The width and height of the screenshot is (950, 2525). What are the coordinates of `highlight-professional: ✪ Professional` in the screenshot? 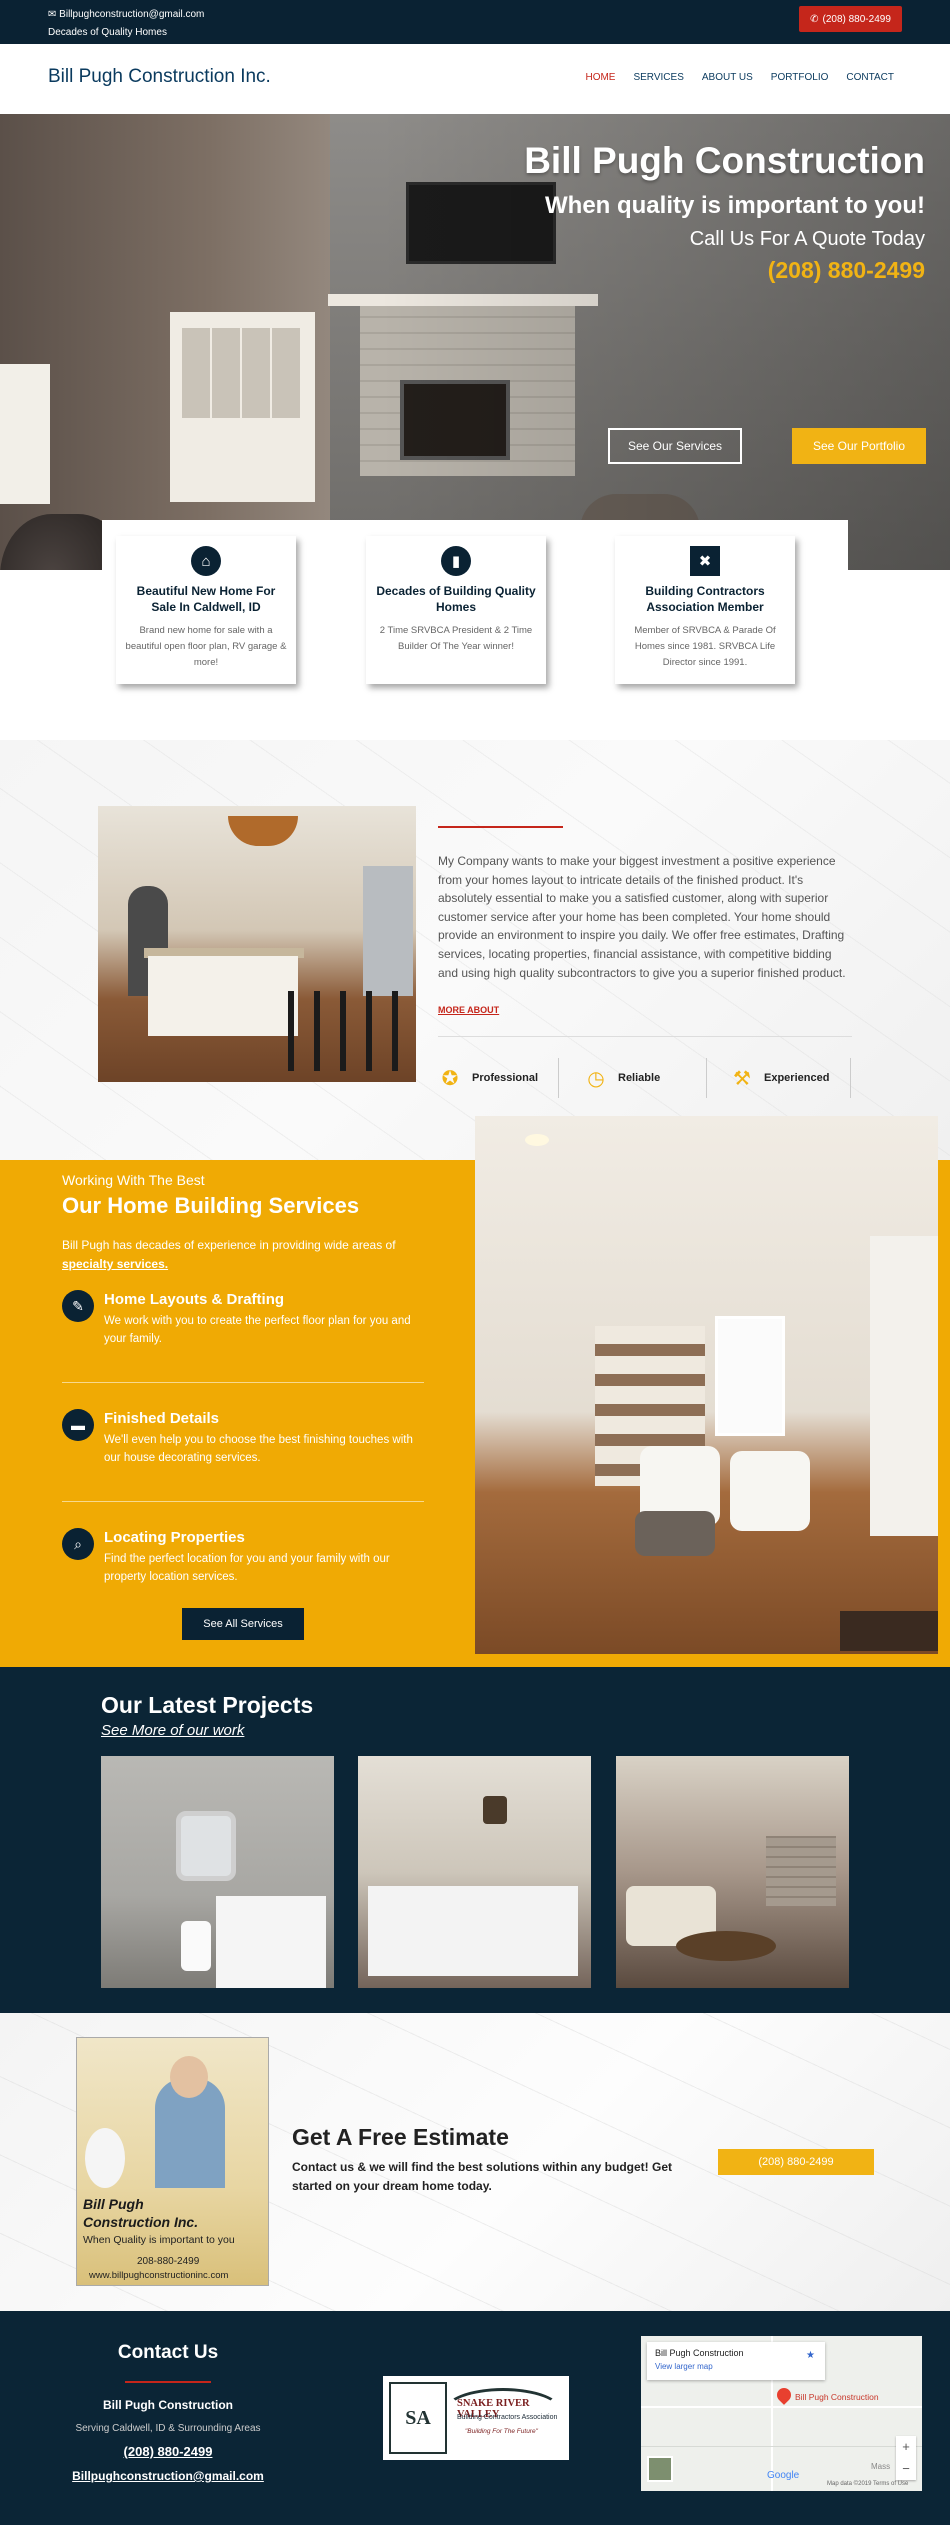 It's located at (488, 1078).